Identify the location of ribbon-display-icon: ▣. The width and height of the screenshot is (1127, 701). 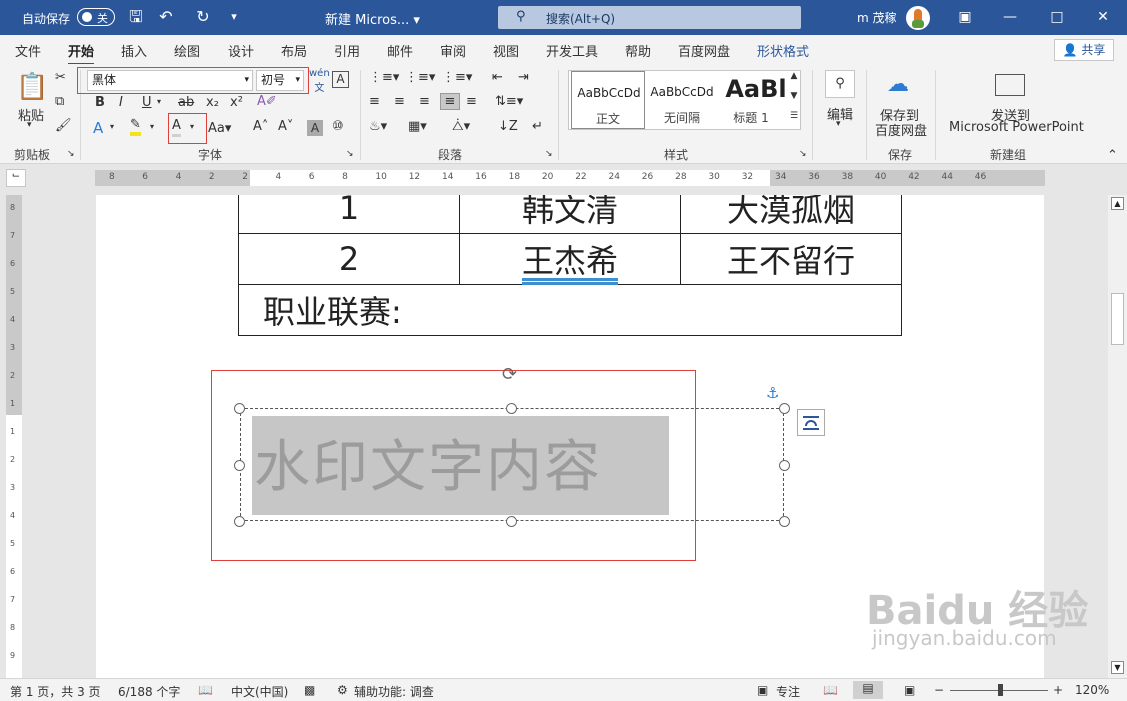
(965, 17).